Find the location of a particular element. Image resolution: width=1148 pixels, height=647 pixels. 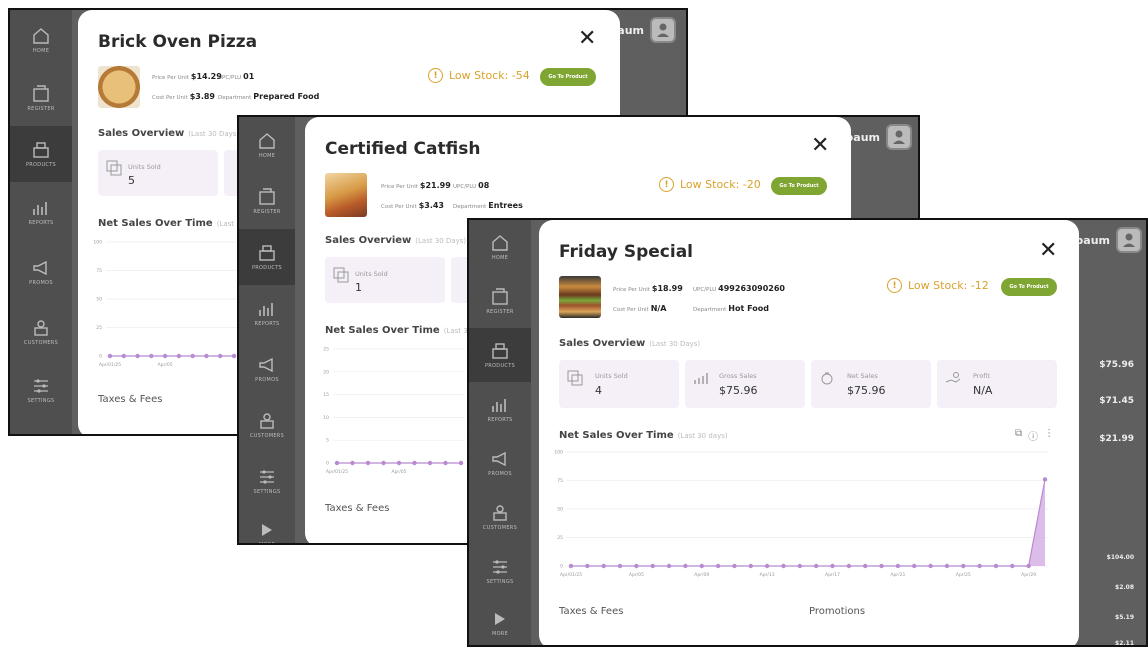

info-icon: ⓘ is located at coordinates (1033, 435).